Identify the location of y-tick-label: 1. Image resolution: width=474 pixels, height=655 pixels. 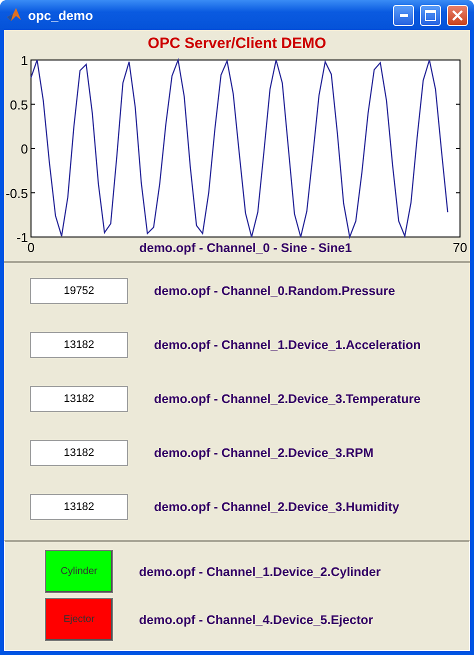
(24, 62).